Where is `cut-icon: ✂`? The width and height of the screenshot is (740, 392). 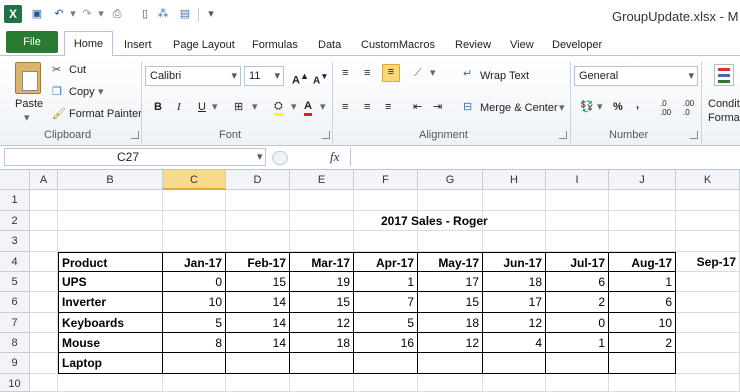
cut-icon: ✂ is located at coordinates (56, 70).